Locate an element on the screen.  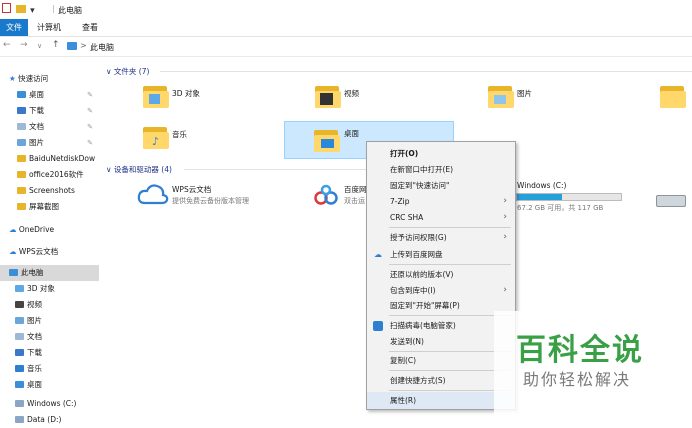
sidebar-quick-access: ★ 快速访问 is located at coordinates (49, 79).